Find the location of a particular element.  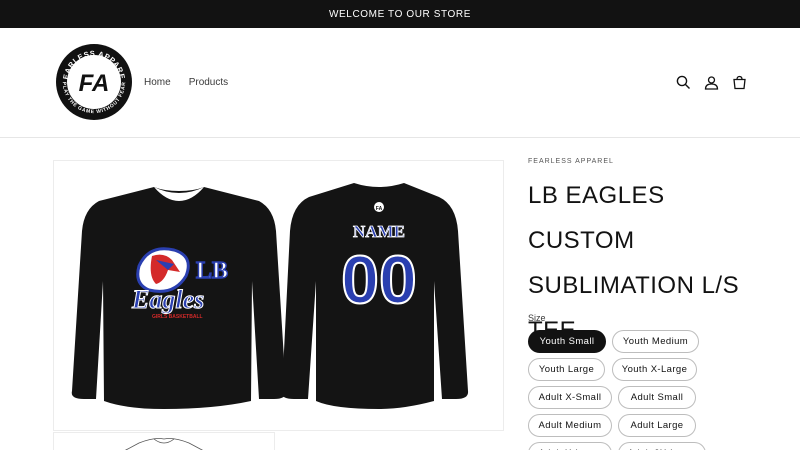

nav-item-products: Products is located at coordinates (208, 82).